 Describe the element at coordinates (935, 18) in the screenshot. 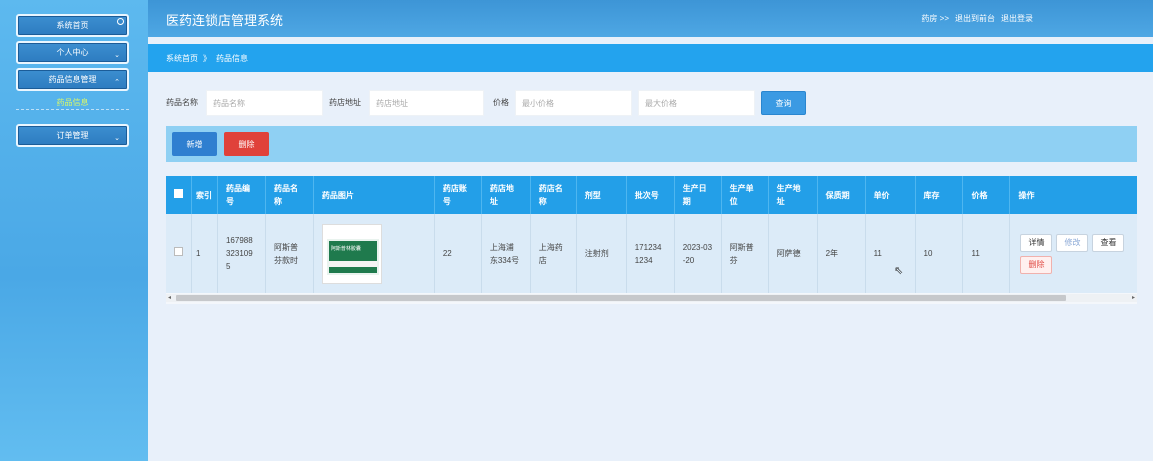

I see `user-label: 药房 >>` at that location.